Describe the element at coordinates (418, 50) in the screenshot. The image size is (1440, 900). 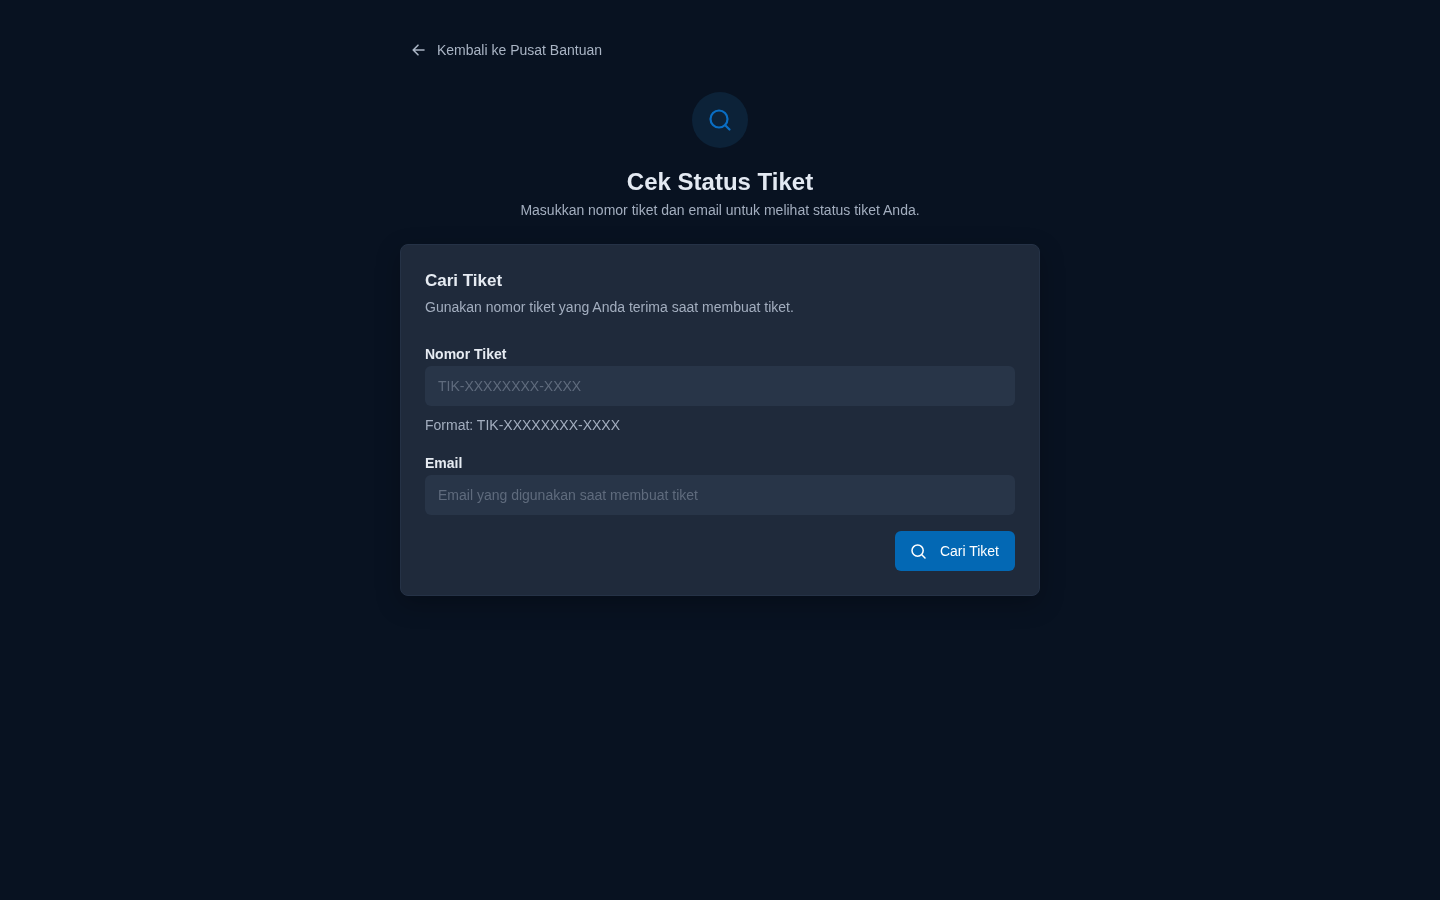
I see `arrow-left-icon` at that location.